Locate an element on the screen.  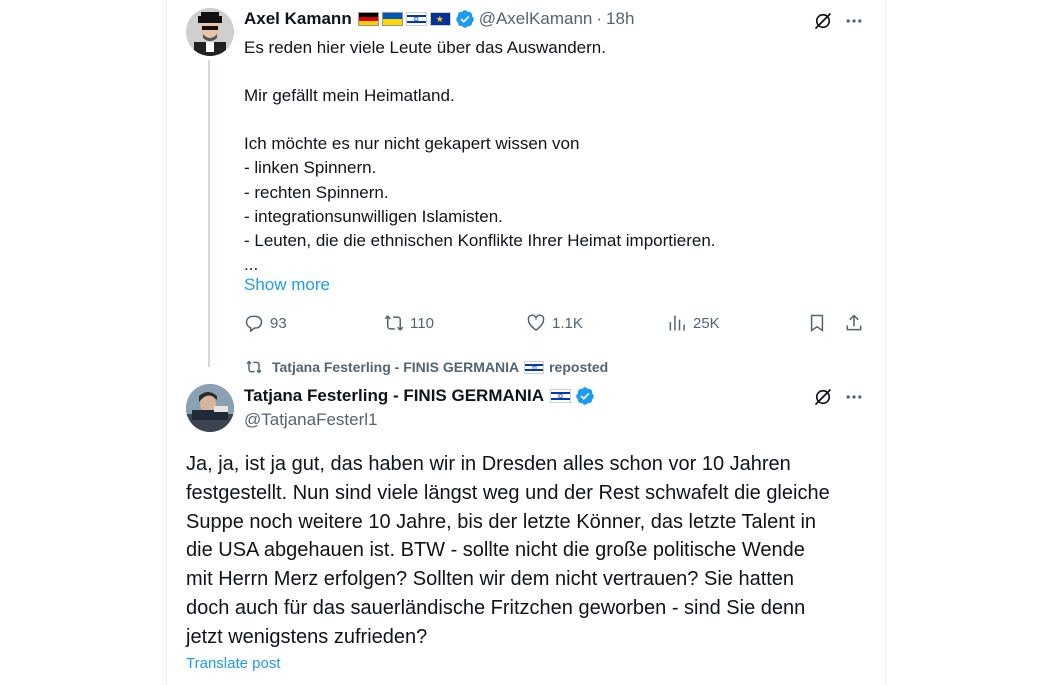
handle: @AxelKamann is located at coordinates (536, 19).